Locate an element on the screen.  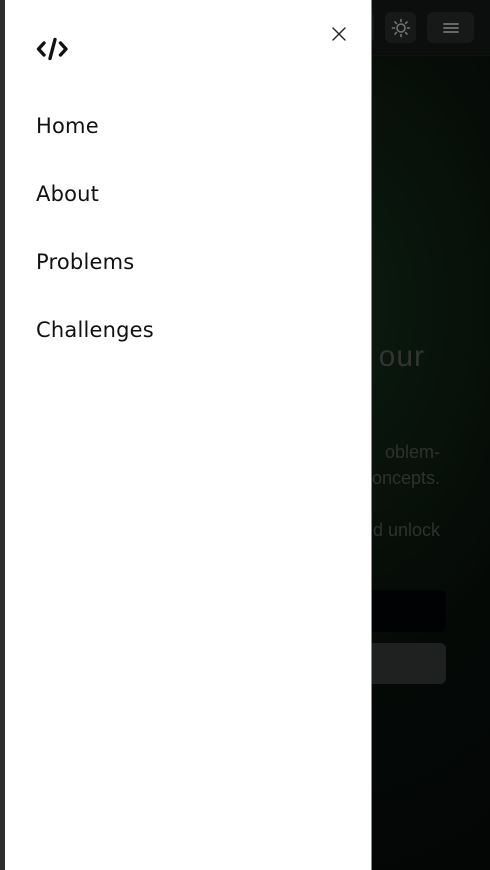
nav-item-problems: Problems is located at coordinates (95, 278).